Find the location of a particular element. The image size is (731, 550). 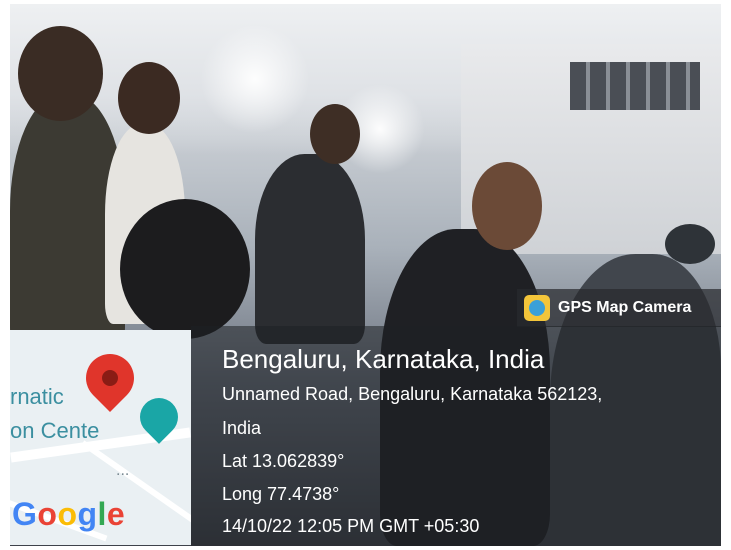

location-title: Bengaluru, Karnataka, India is located at coordinates (383, 359).